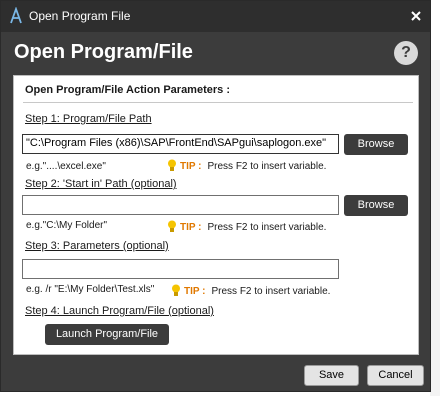 The width and height of the screenshot is (440, 396). What do you see at coordinates (218, 102) in the screenshot?
I see `panel-divider` at bounding box center [218, 102].